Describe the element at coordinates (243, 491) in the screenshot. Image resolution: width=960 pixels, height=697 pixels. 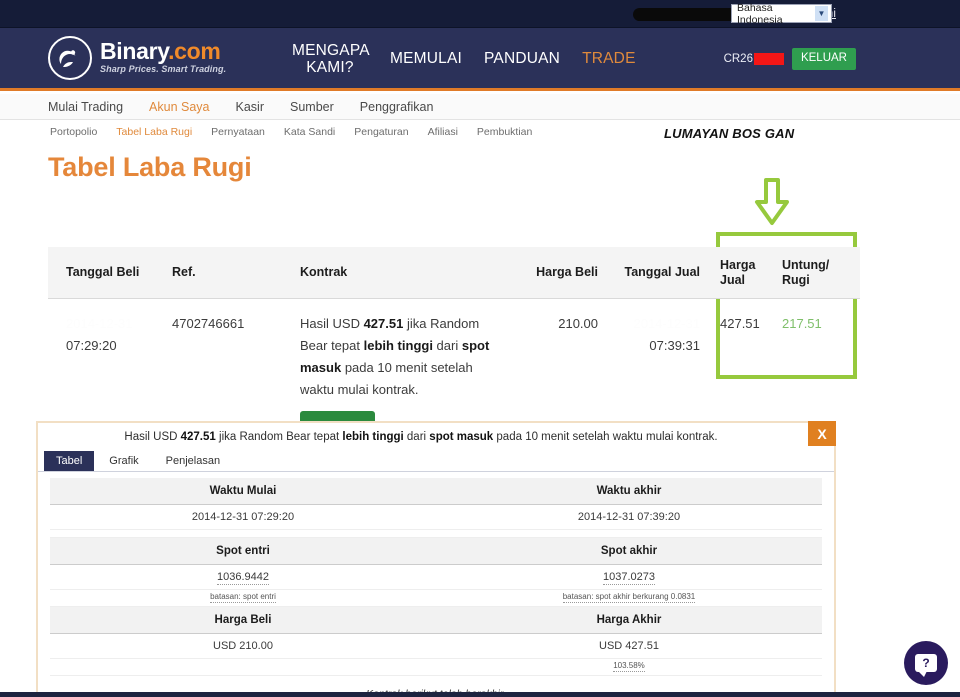
I see `modal-header-waktu-mulai: Waktu Mulai` at that location.